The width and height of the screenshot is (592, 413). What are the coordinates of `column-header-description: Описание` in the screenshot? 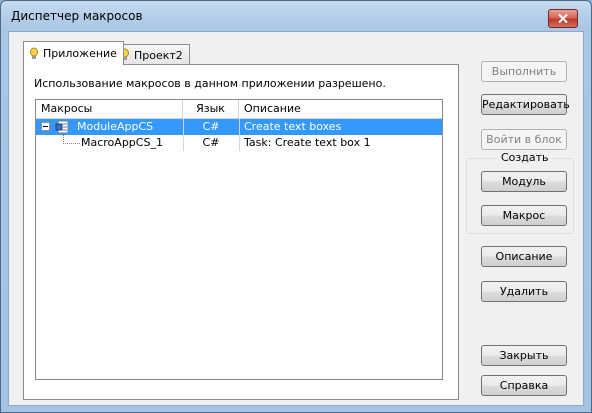 It's located at (341, 109).